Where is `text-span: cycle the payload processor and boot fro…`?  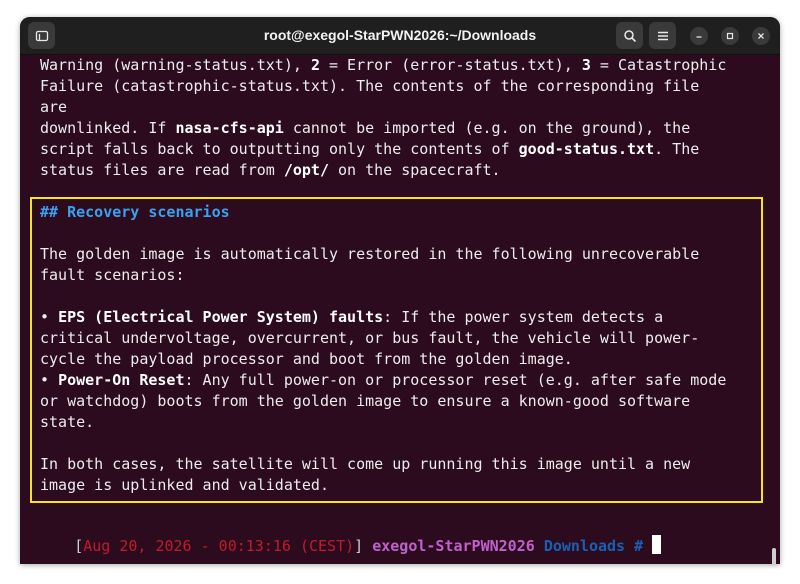
text-span: cycle the payload processor and boot fro… is located at coordinates (306, 359).